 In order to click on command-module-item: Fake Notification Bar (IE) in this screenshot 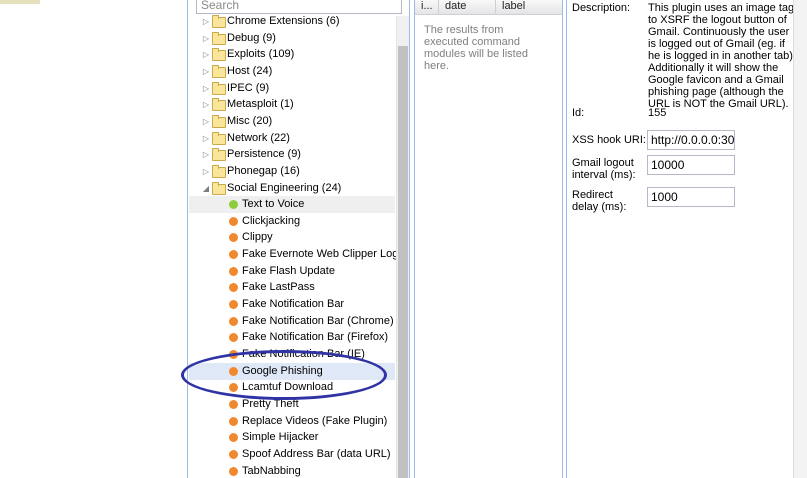, I will do `click(292, 354)`.